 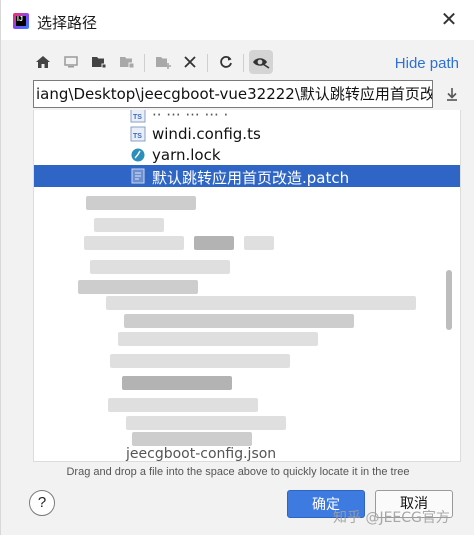 What do you see at coordinates (43, 62) in the screenshot?
I see `home-icon` at bounding box center [43, 62].